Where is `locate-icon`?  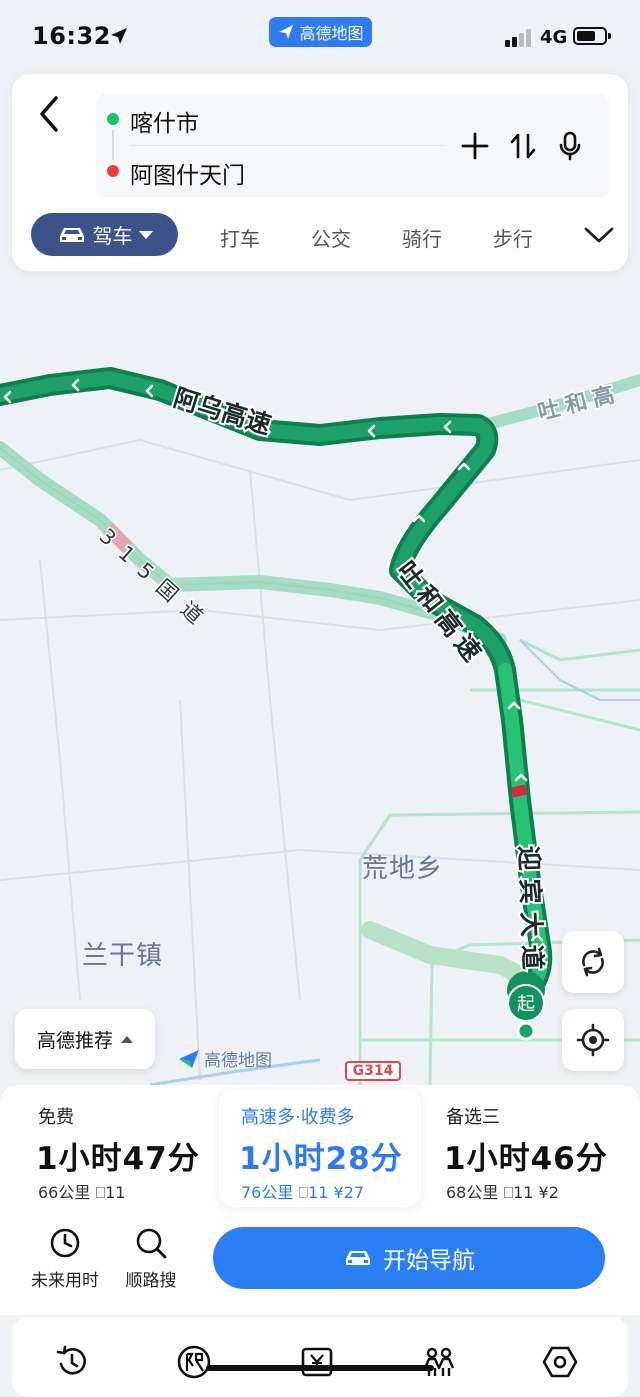
locate-icon is located at coordinates (593, 1040).